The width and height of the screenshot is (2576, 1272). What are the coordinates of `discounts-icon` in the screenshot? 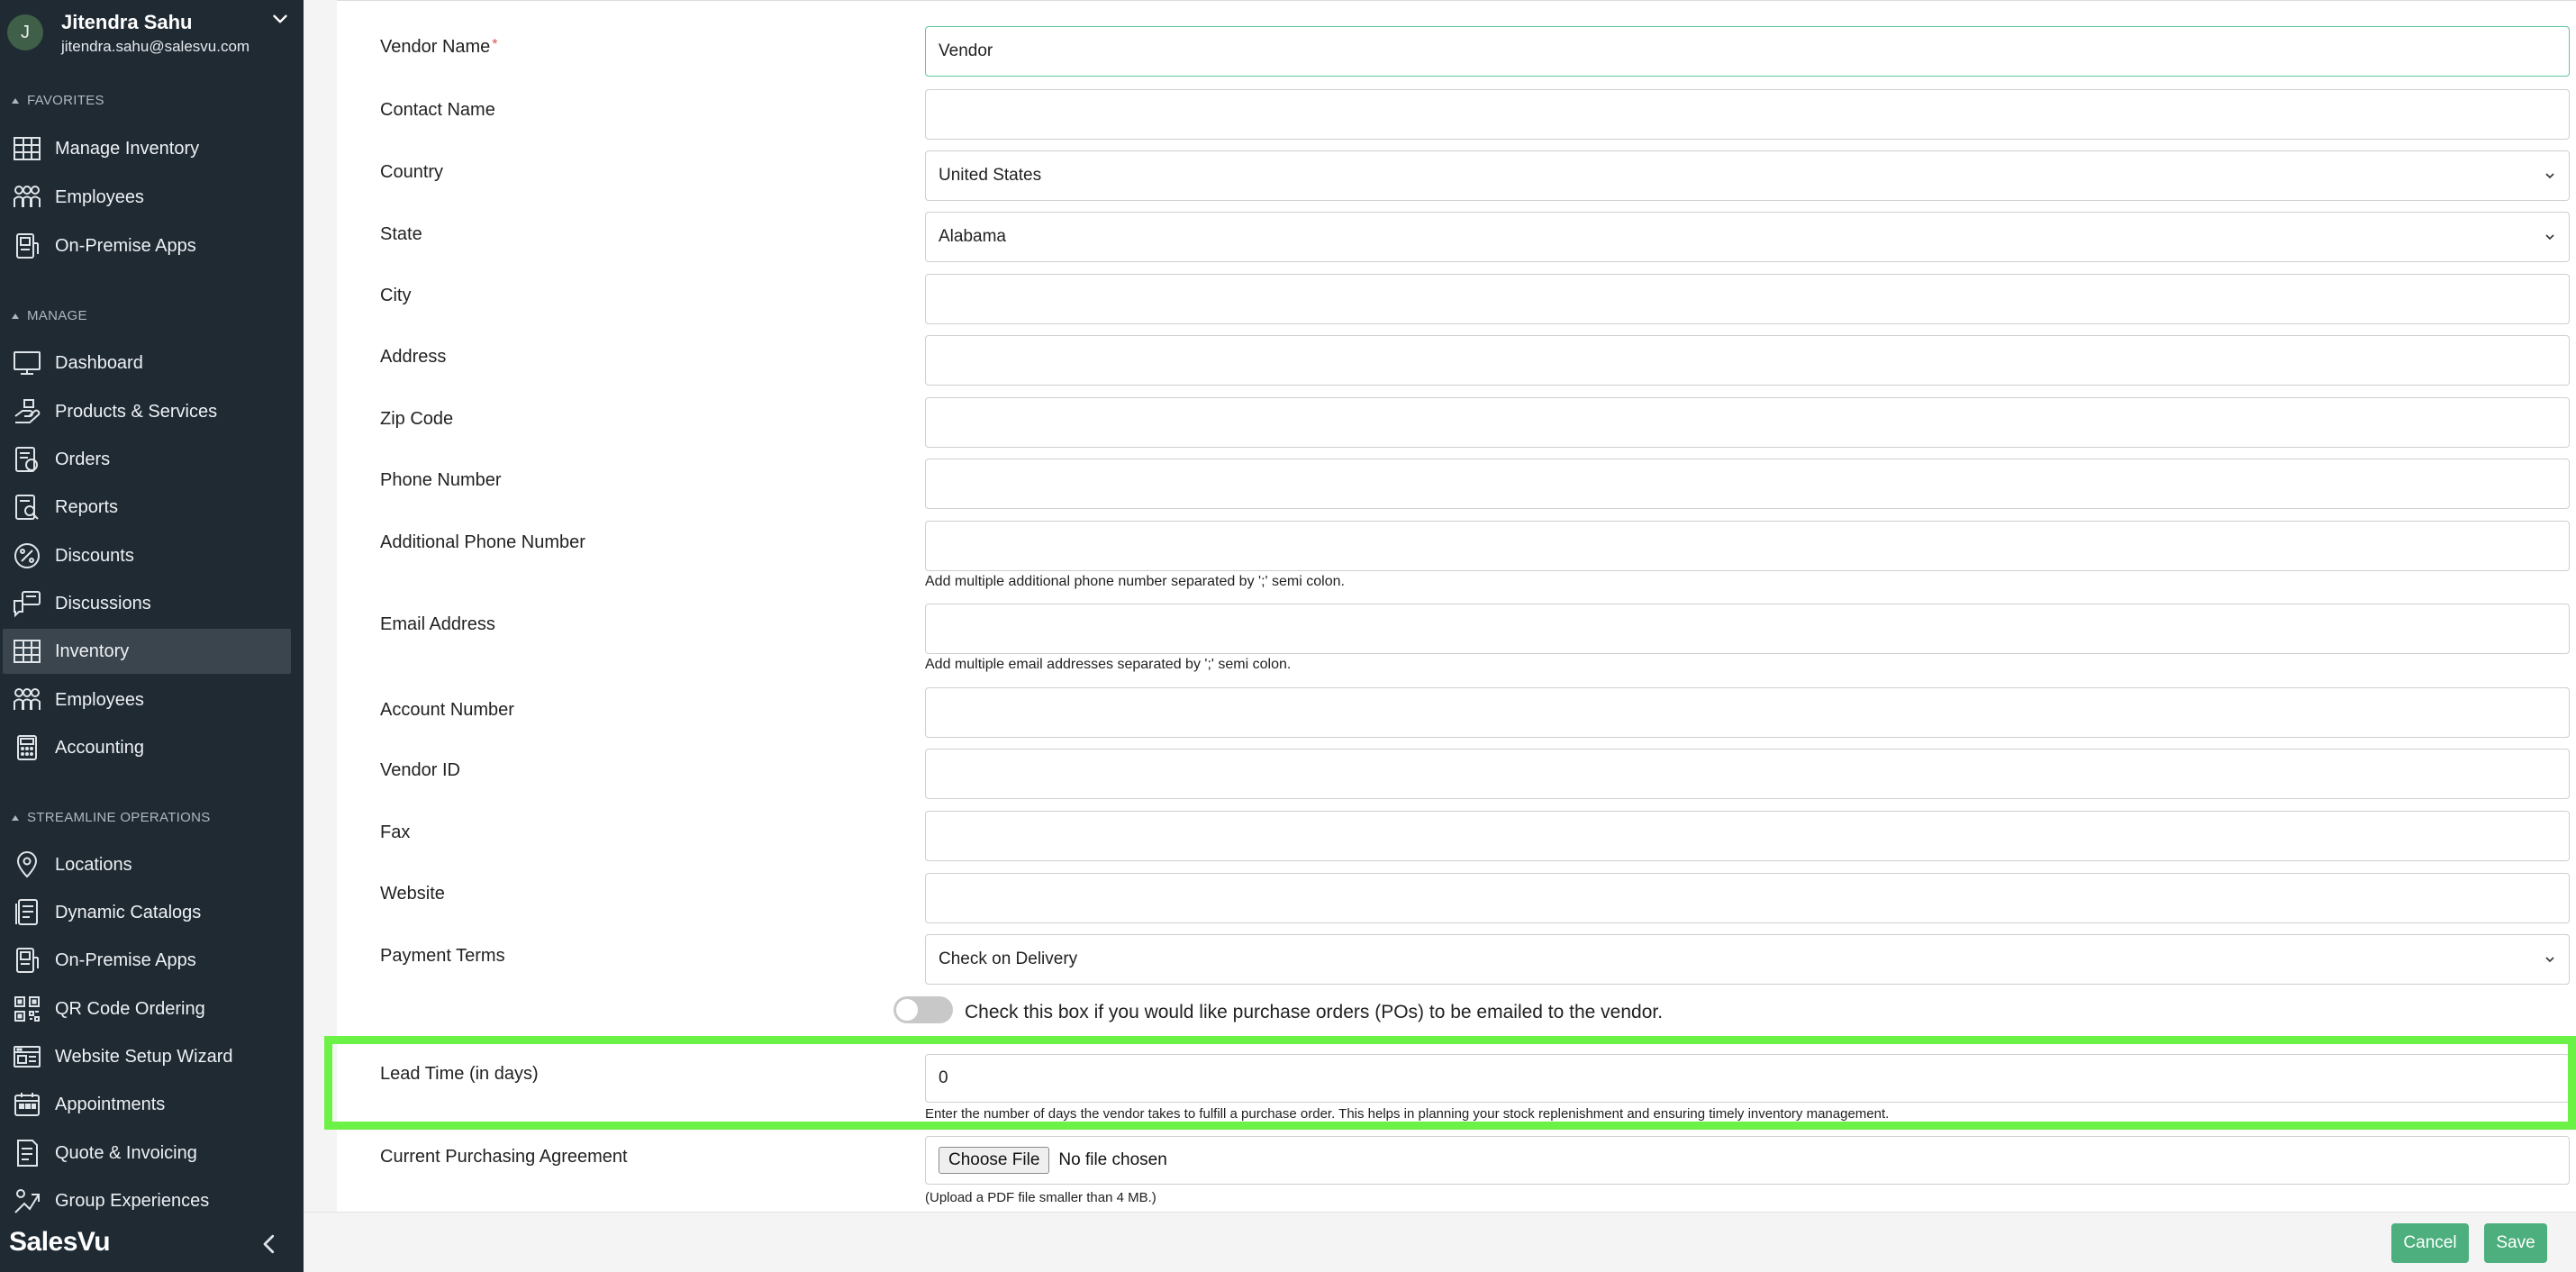 It's located at (27, 556).